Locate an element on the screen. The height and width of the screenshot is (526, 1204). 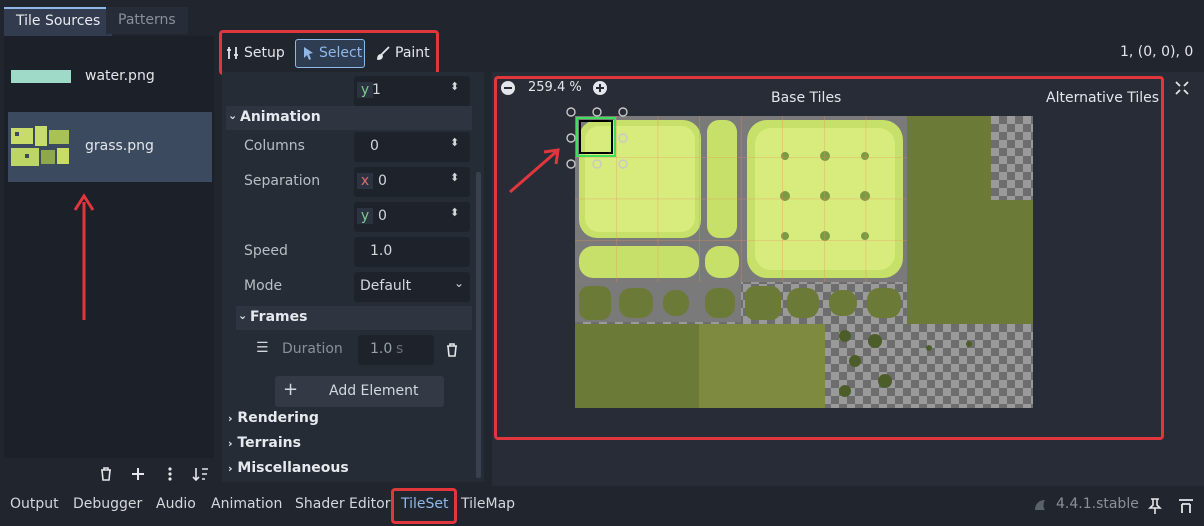
highlight-tileset-tab is located at coordinates (424, 506).